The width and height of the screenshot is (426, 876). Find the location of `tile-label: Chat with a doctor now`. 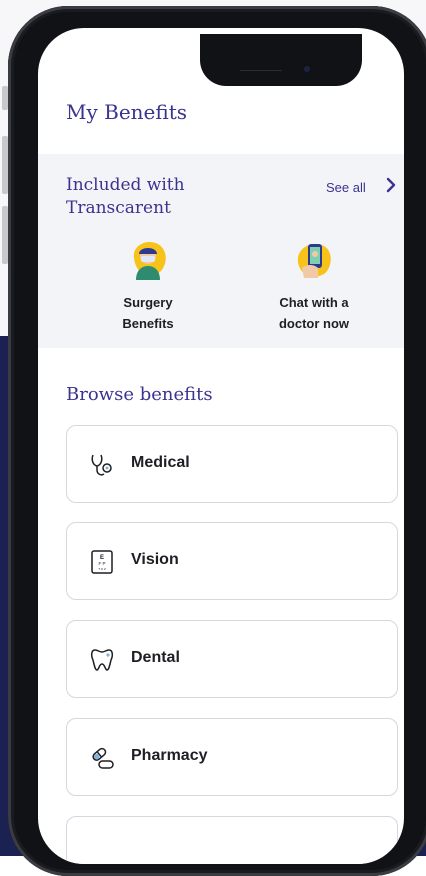

tile-label: Chat with a doctor now is located at coordinates (314, 313).